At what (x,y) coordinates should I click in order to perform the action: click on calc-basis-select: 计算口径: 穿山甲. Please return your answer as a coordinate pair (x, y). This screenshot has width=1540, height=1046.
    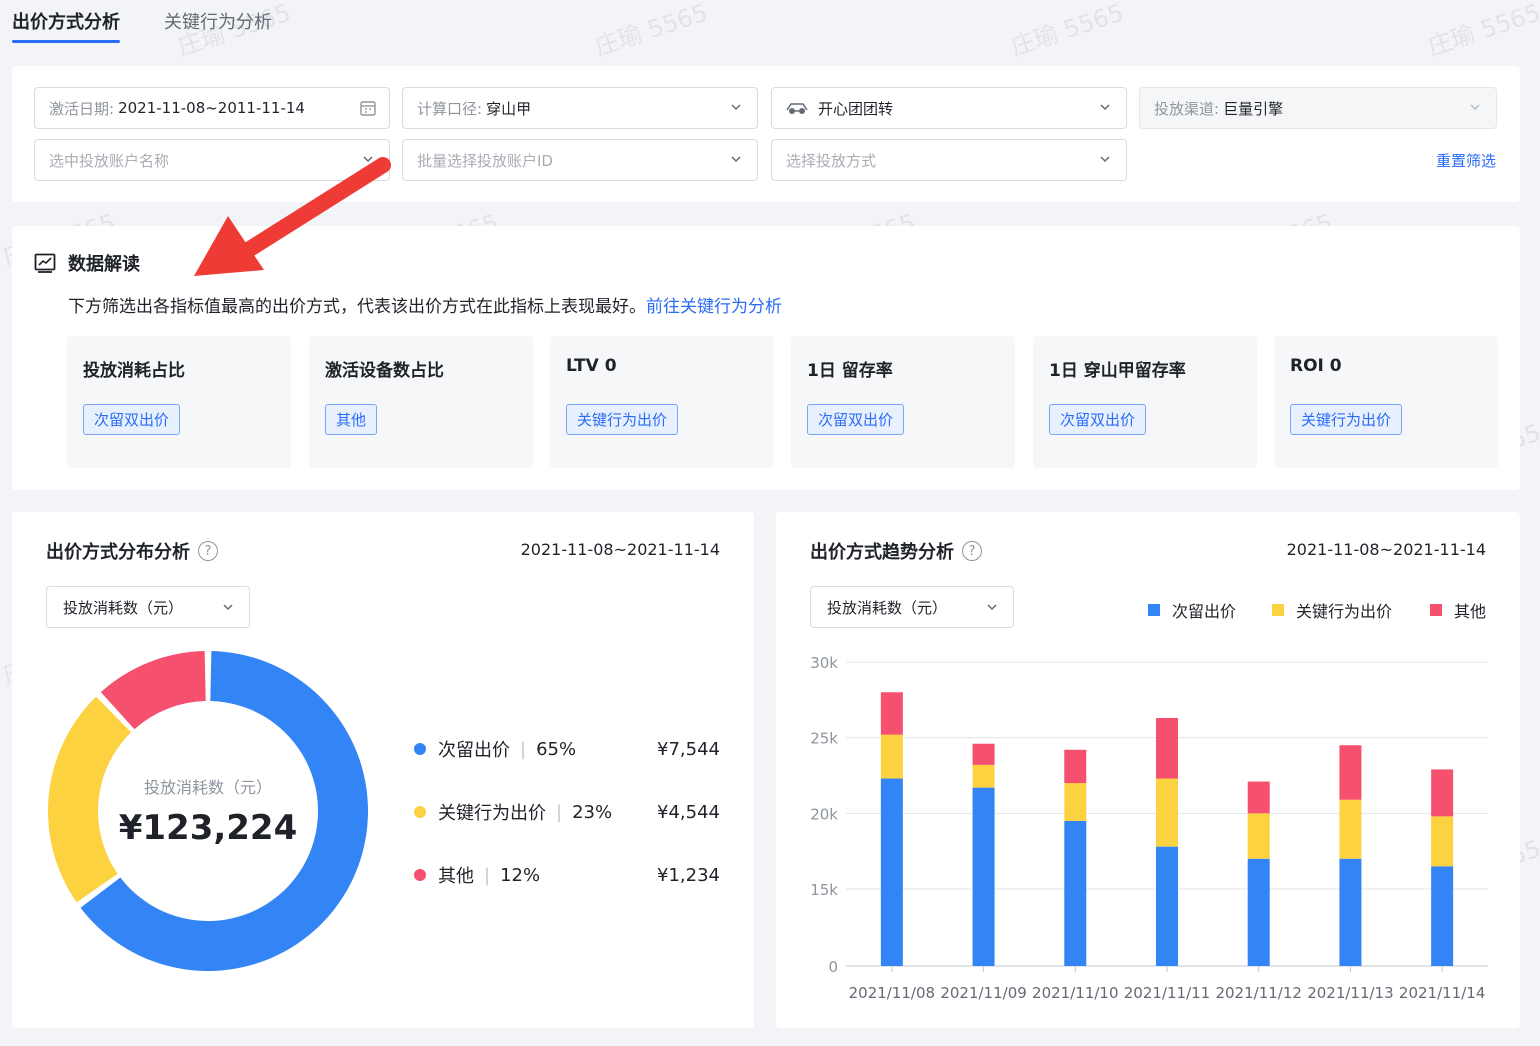
    Looking at the image, I should click on (580, 108).